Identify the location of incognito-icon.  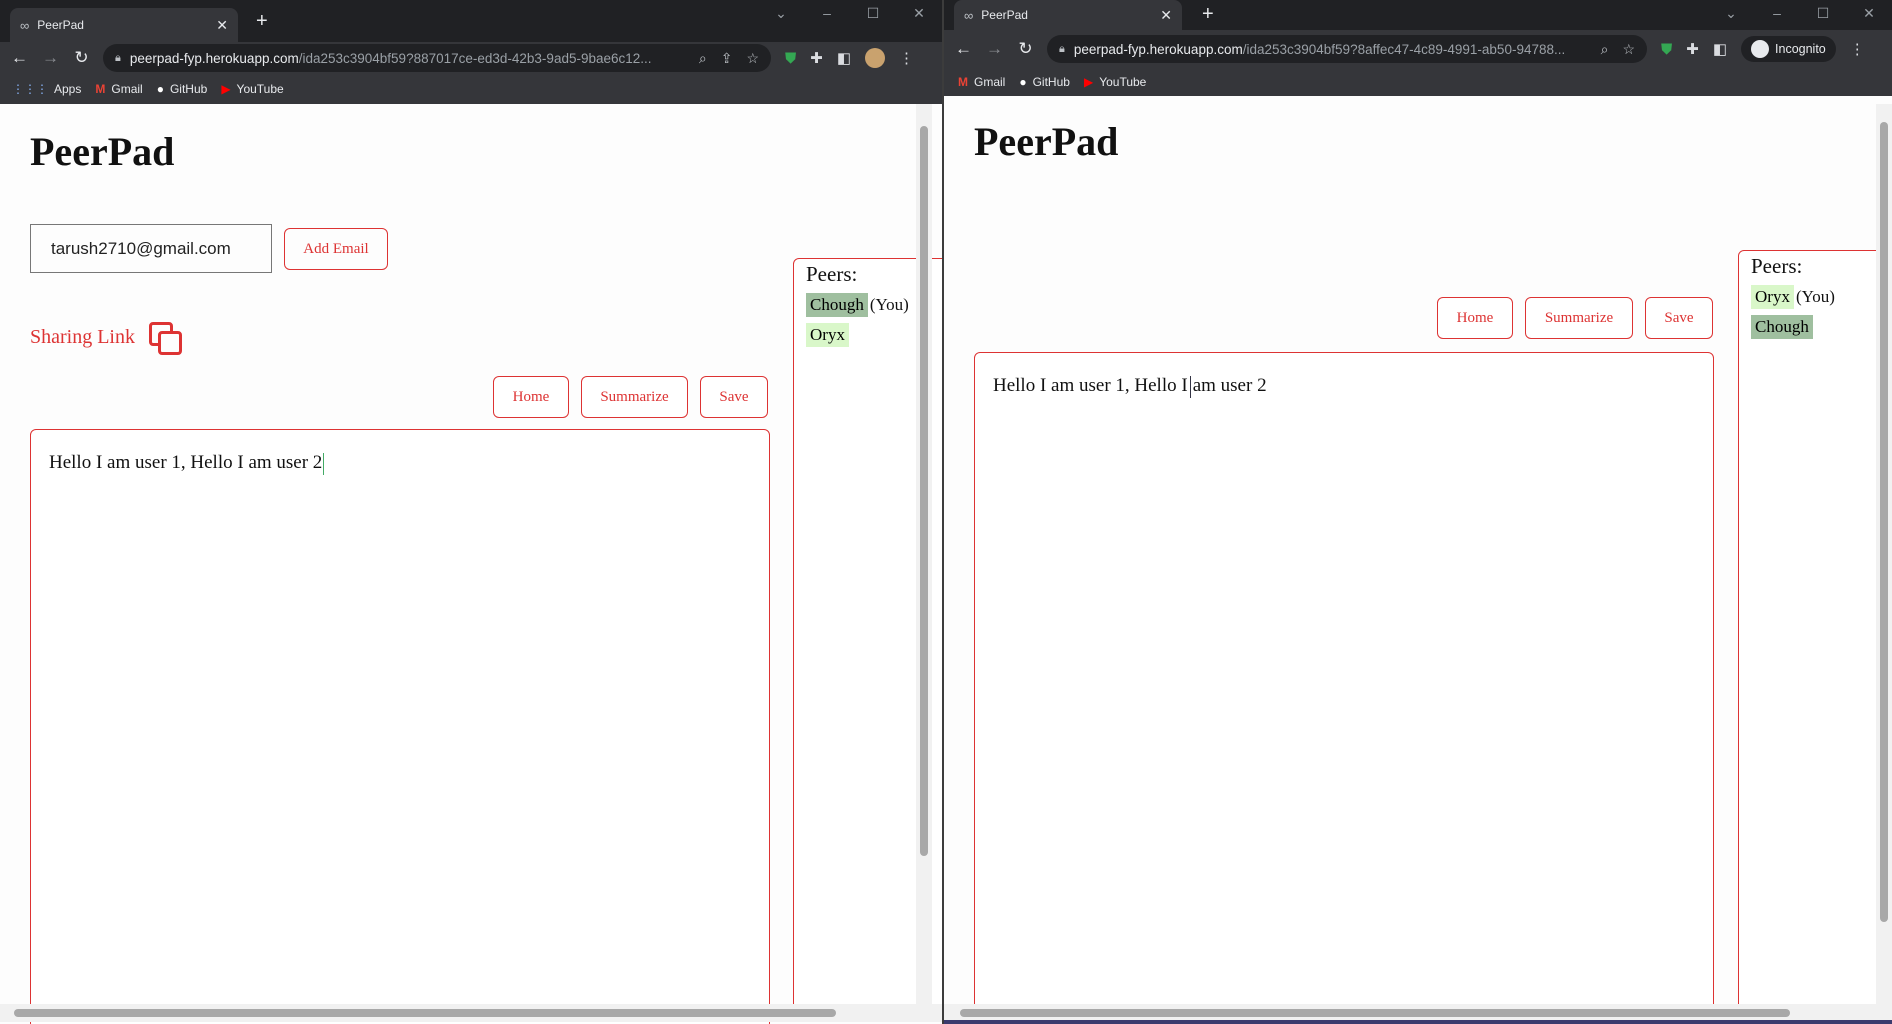
(1760, 49).